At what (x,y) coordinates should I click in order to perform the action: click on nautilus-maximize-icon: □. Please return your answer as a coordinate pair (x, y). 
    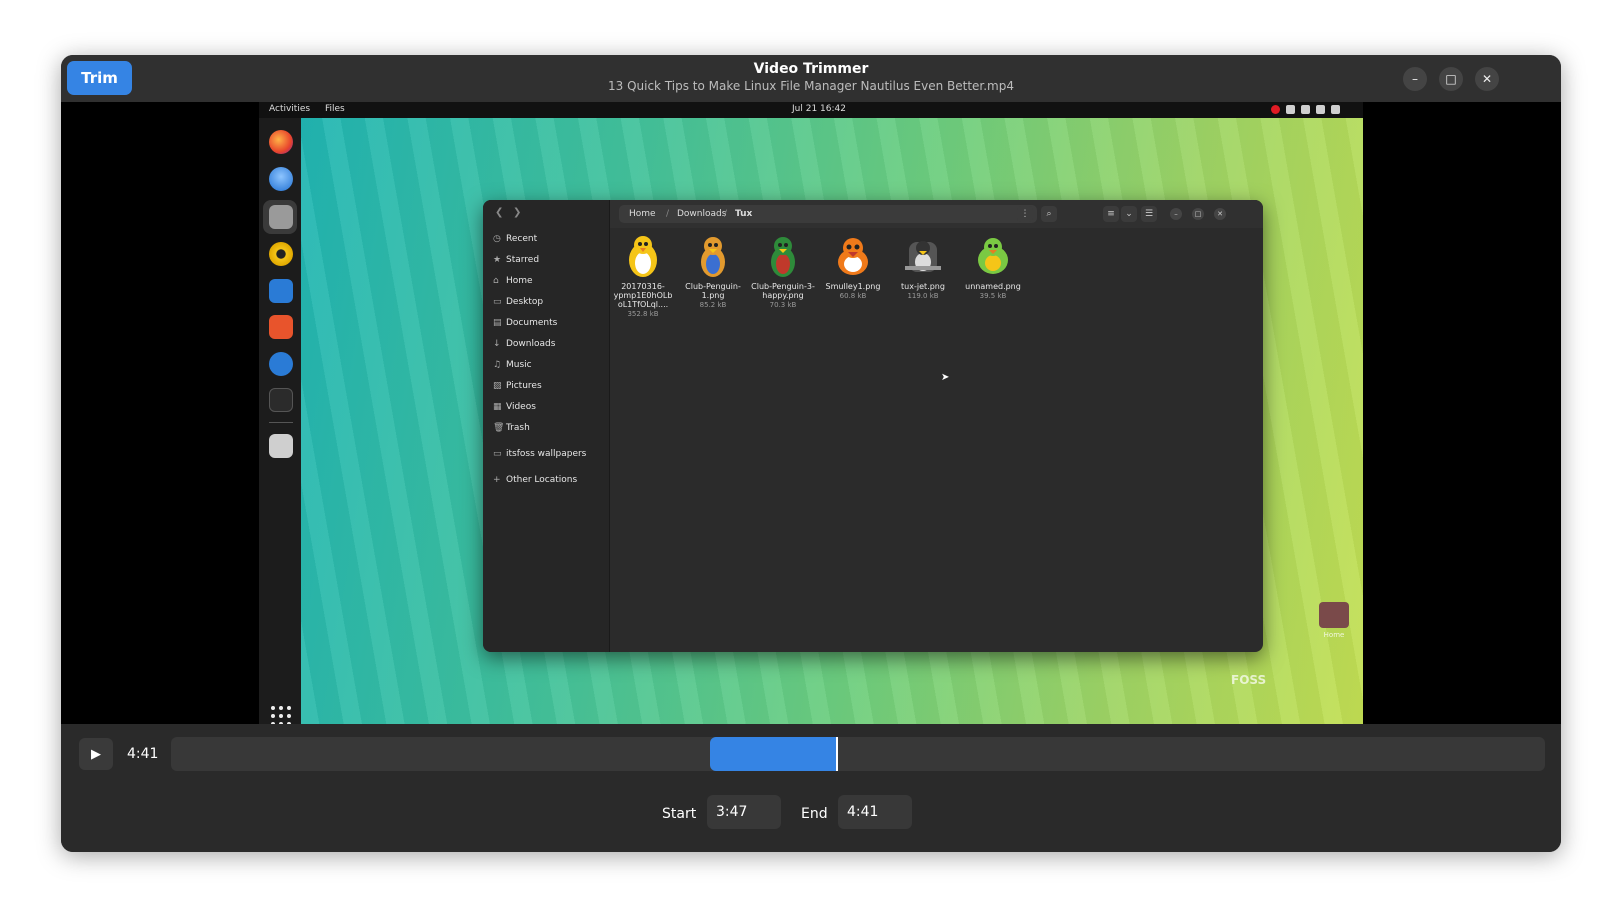
    Looking at the image, I should click on (1198, 214).